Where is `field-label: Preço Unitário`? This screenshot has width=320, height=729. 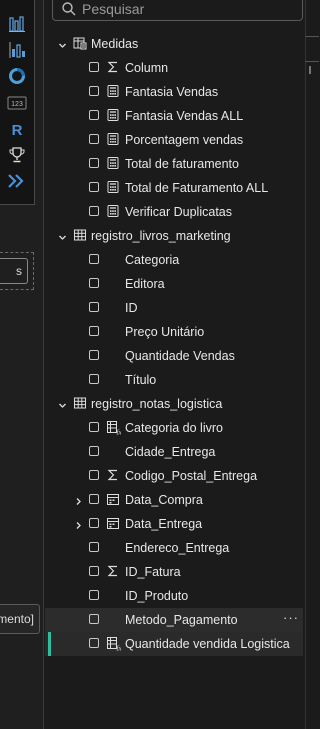 field-label: Preço Unitário is located at coordinates (165, 332).